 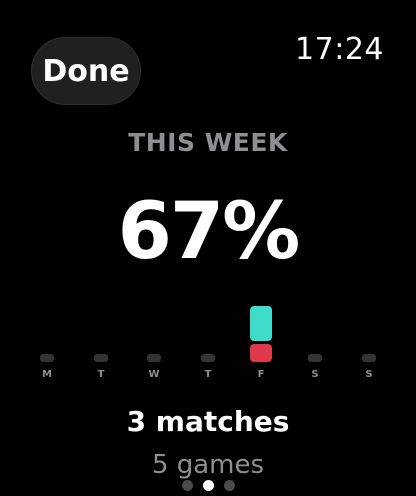 I want to click on page-indicator, so click(x=208, y=485).